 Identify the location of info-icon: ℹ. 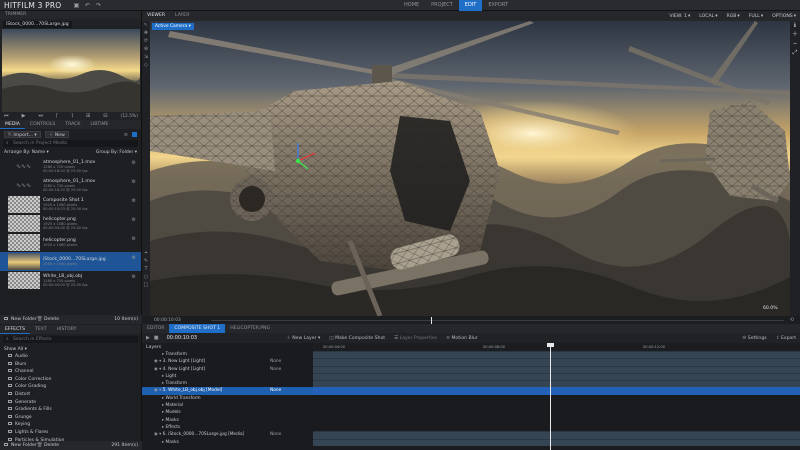
(795, 25).